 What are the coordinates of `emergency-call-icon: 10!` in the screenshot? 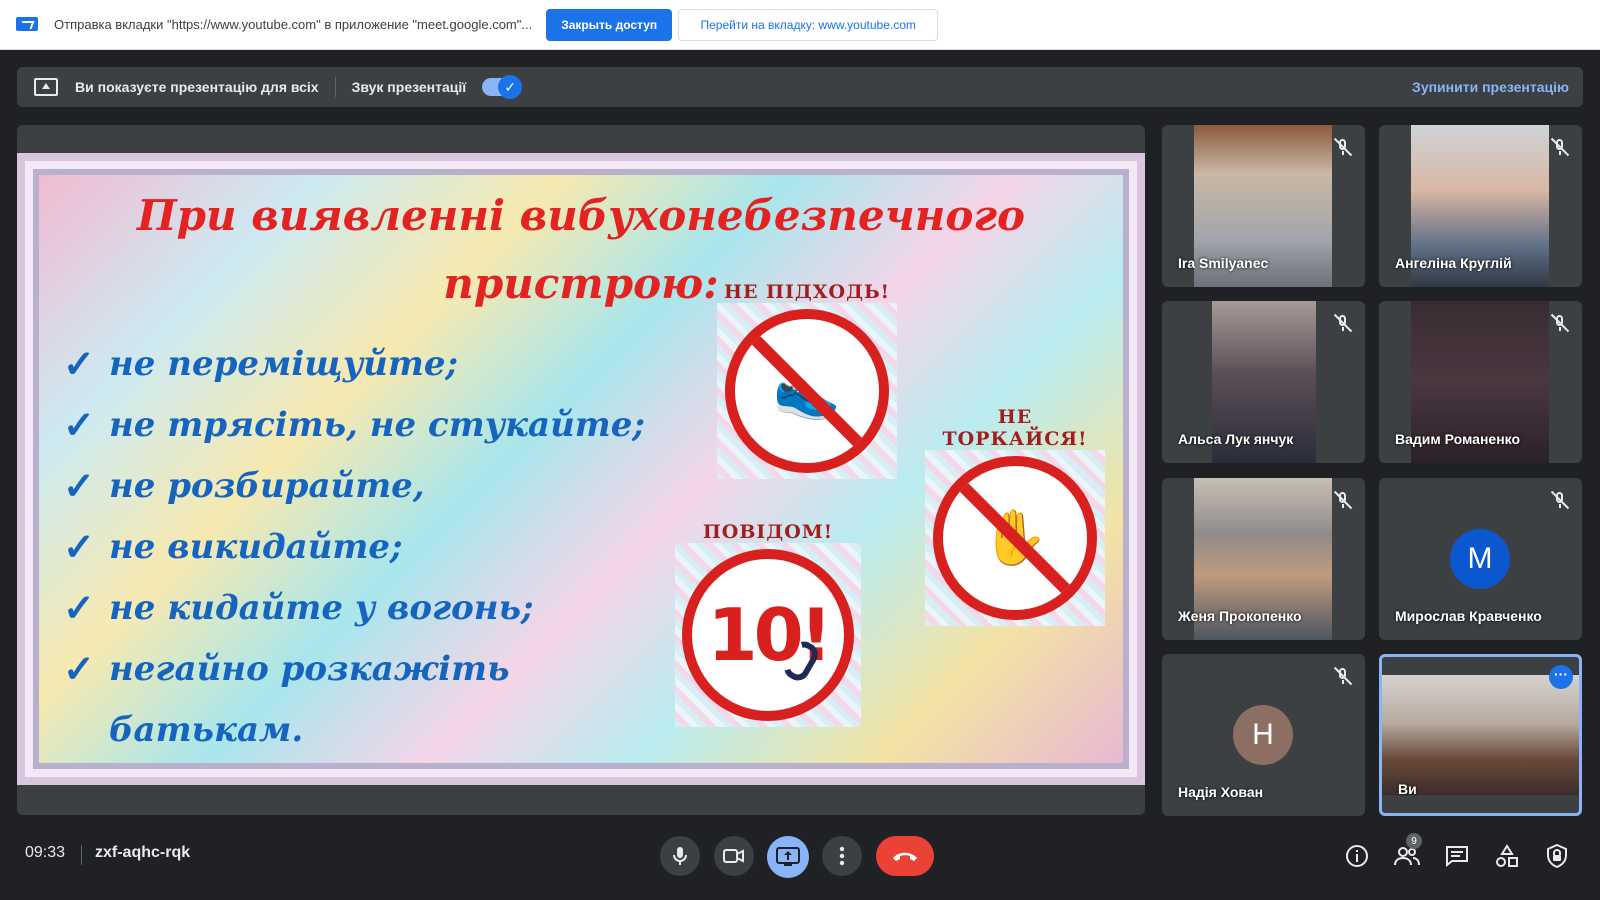 It's located at (768, 635).